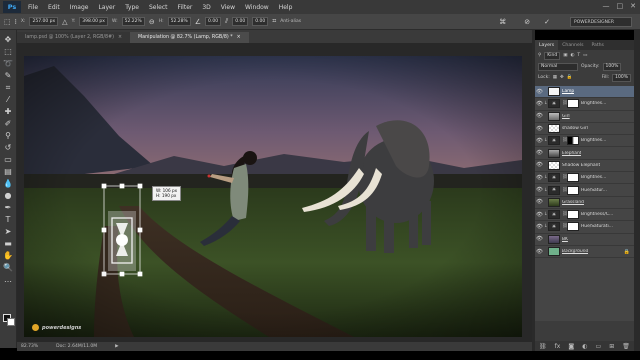 The height and width of the screenshot is (360, 640). I want to click on x-position-field: 257.00 px, so click(44, 21).